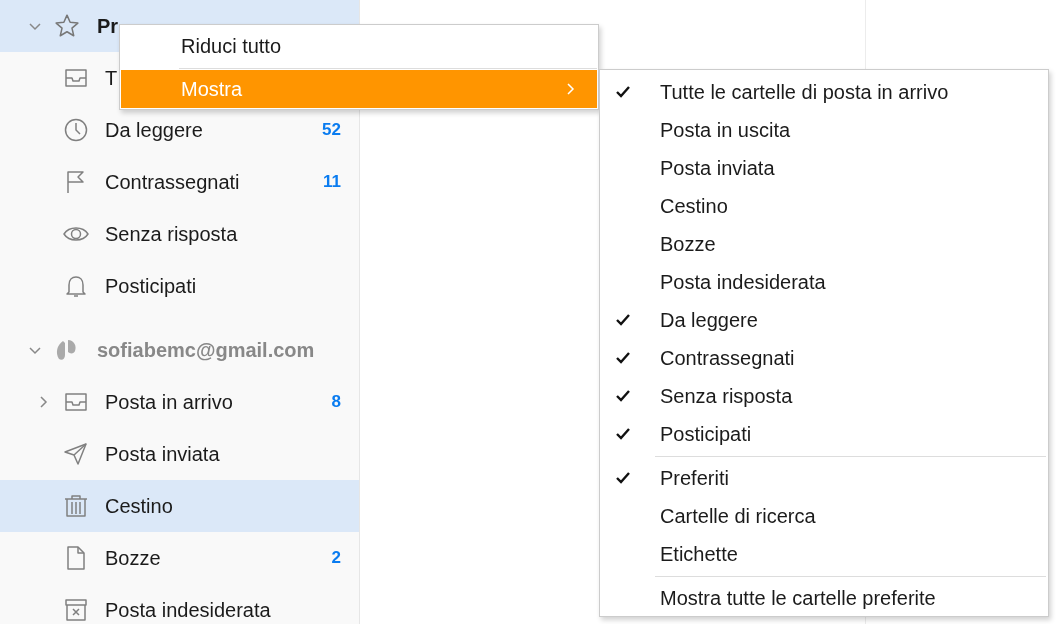 The height and width of the screenshot is (624, 1056). I want to click on folder-label: Posta in arrivo, so click(169, 402).